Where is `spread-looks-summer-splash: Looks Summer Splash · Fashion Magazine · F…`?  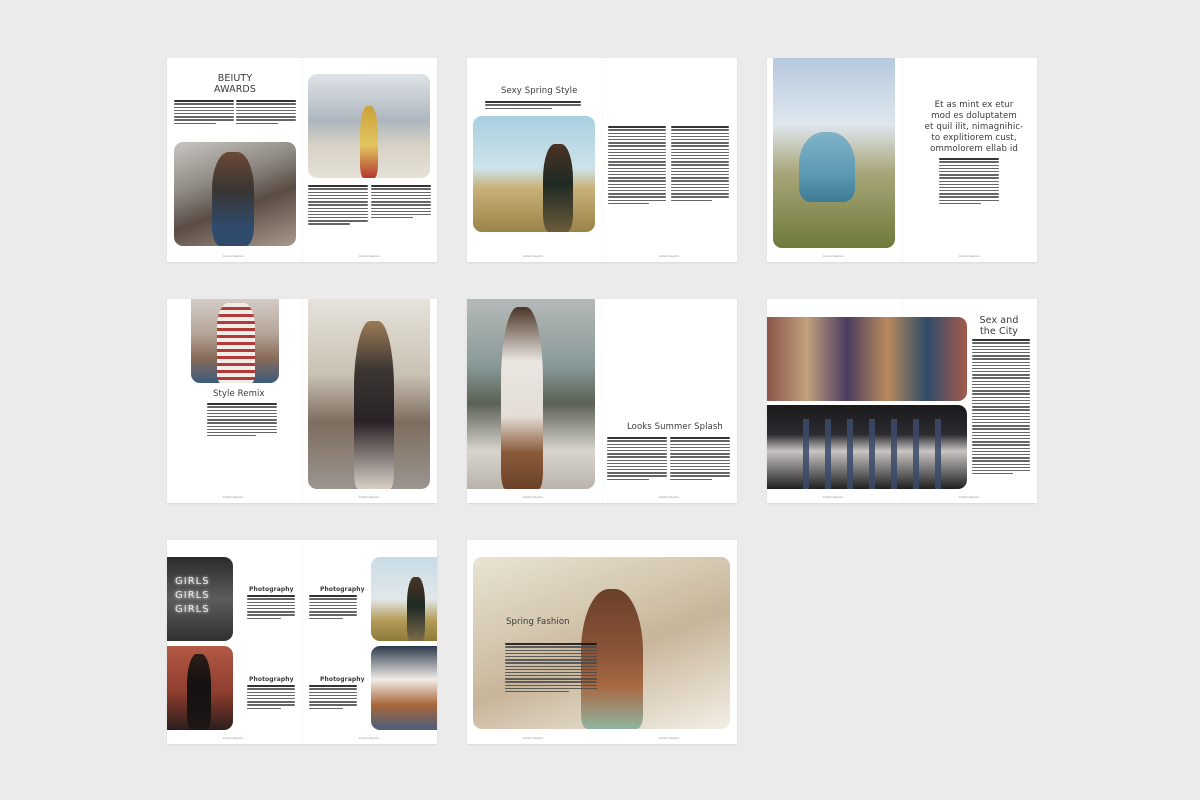
spread-looks-summer-splash: Looks Summer Splash · Fashion Magazine · F… is located at coordinates (602, 401).